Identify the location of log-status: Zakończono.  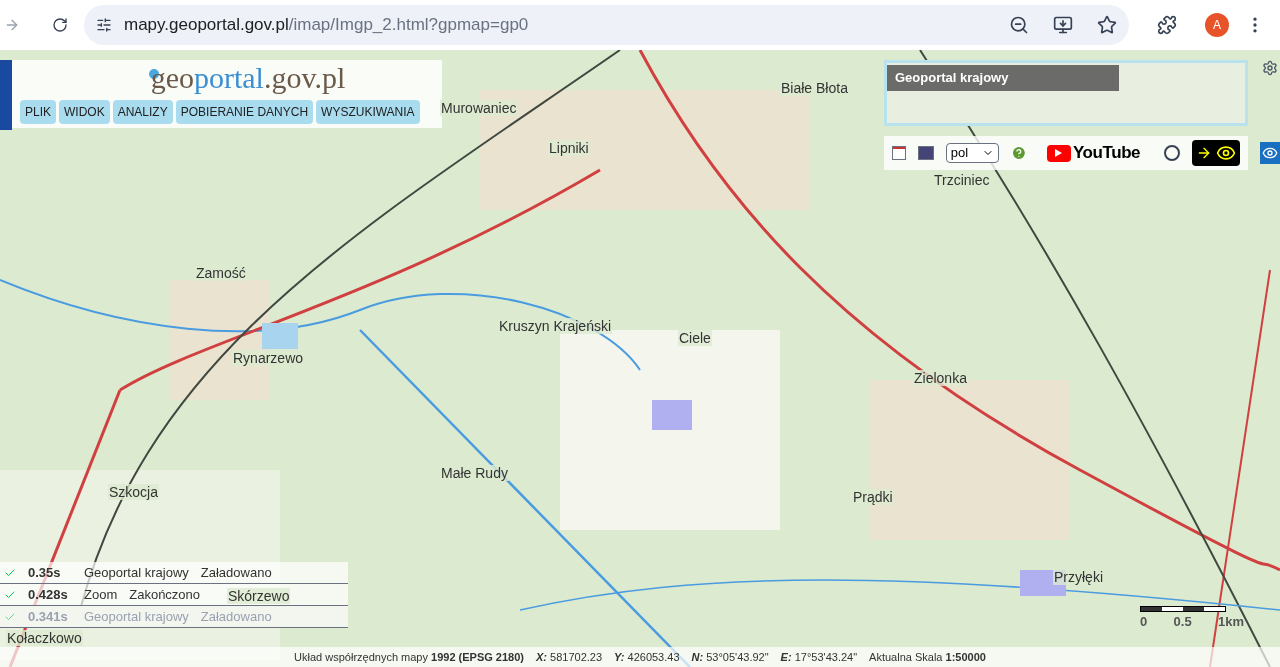
(165, 594).